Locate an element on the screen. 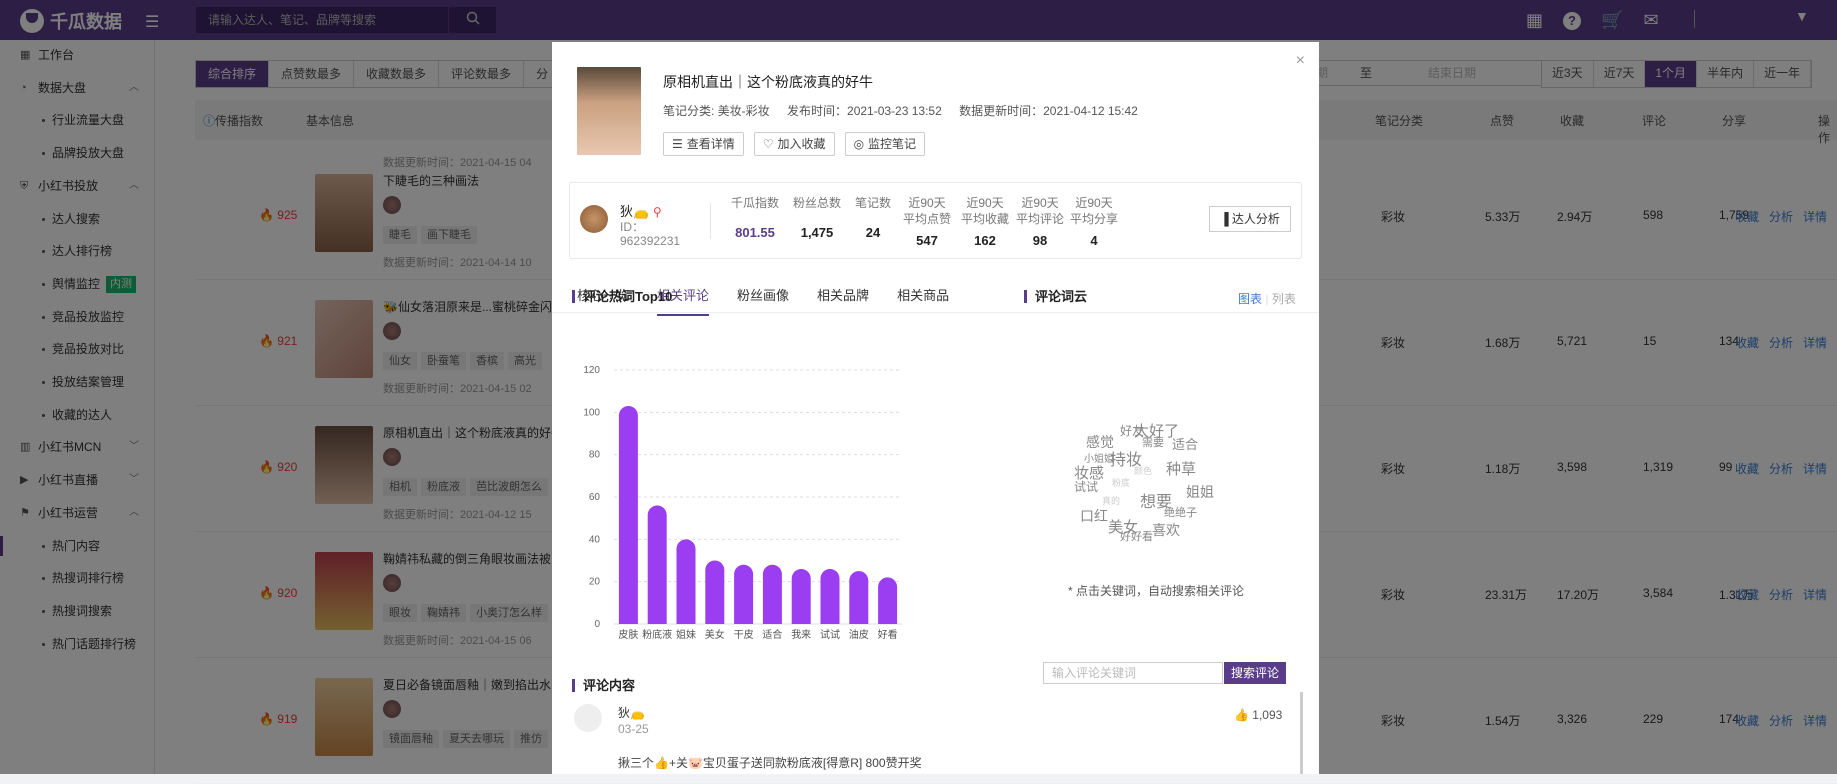  note-title: 原相机直出｜这个粉底液真的好牛 is located at coordinates (768, 82).